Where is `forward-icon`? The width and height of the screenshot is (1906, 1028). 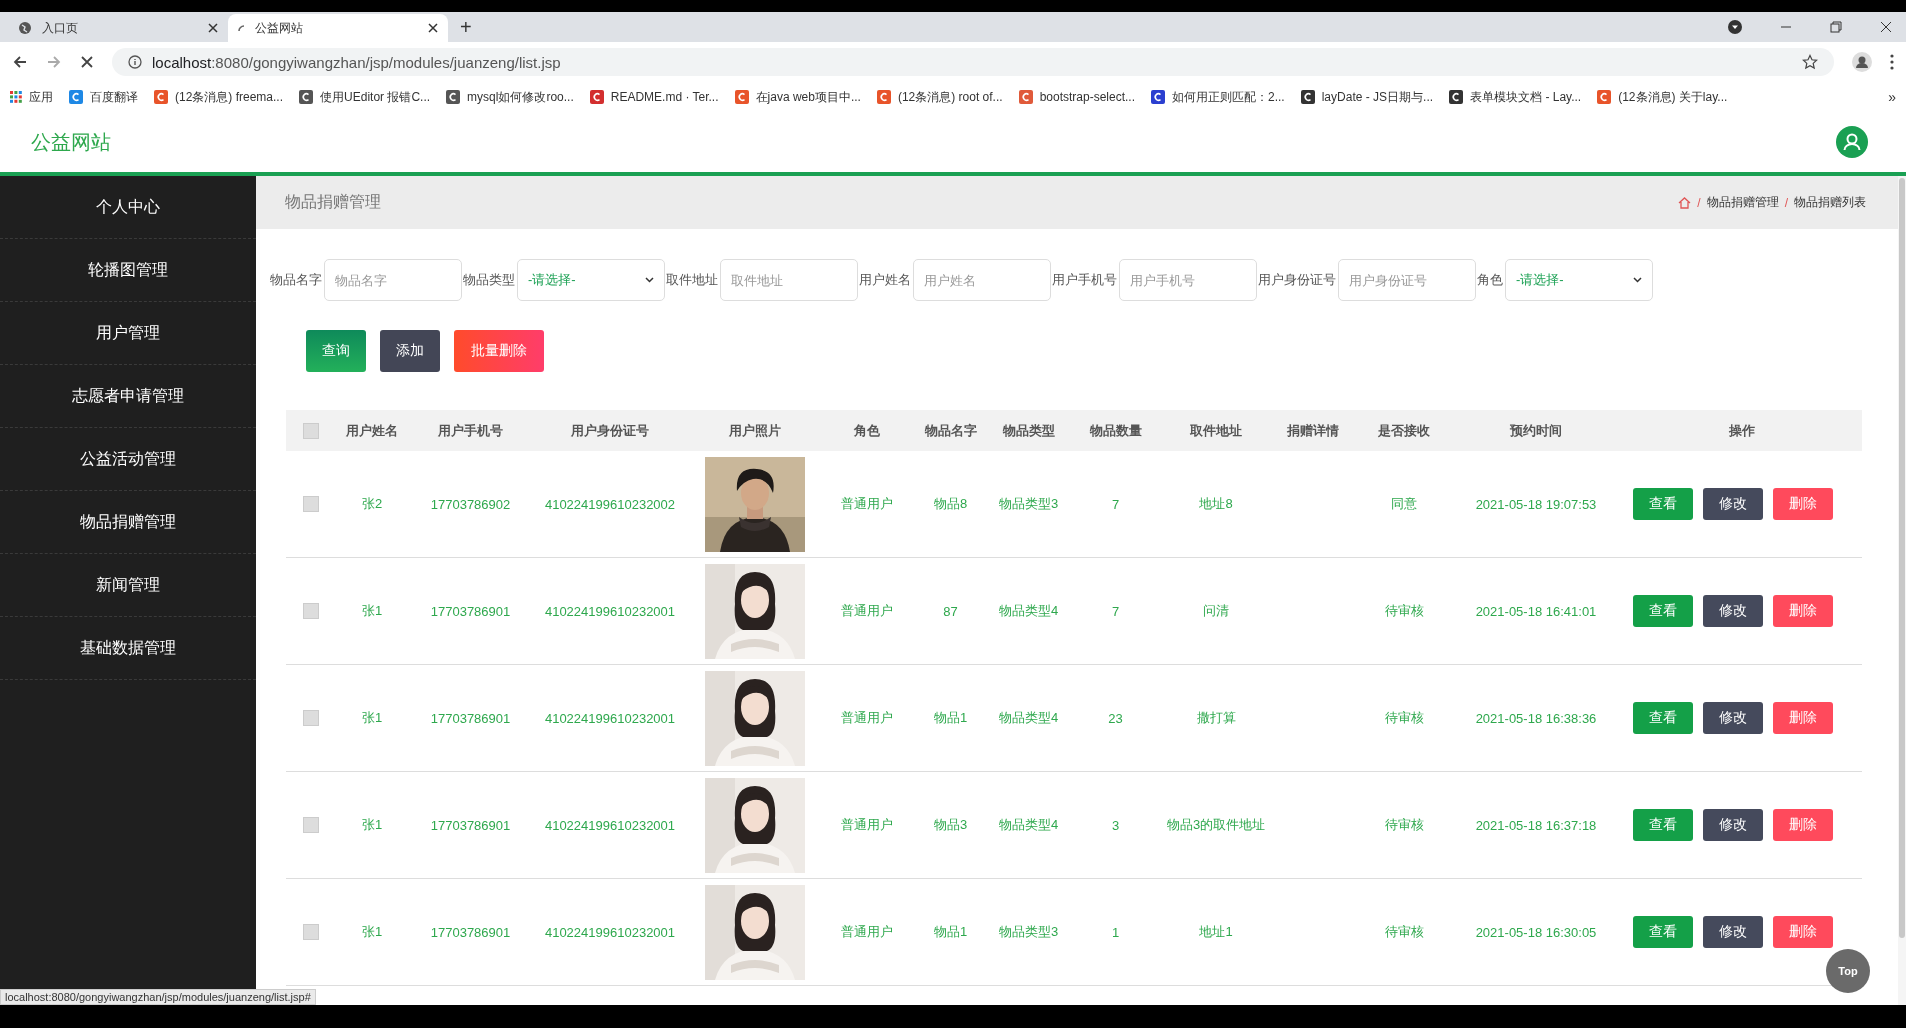
forward-icon is located at coordinates (54, 62).